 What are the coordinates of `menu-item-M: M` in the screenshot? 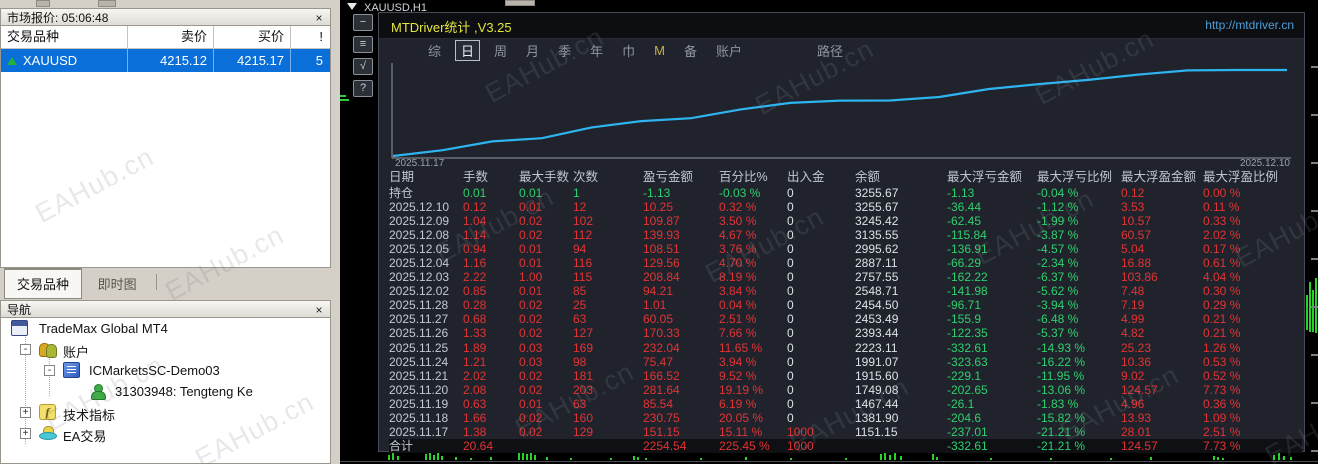 It's located at (659, 50).